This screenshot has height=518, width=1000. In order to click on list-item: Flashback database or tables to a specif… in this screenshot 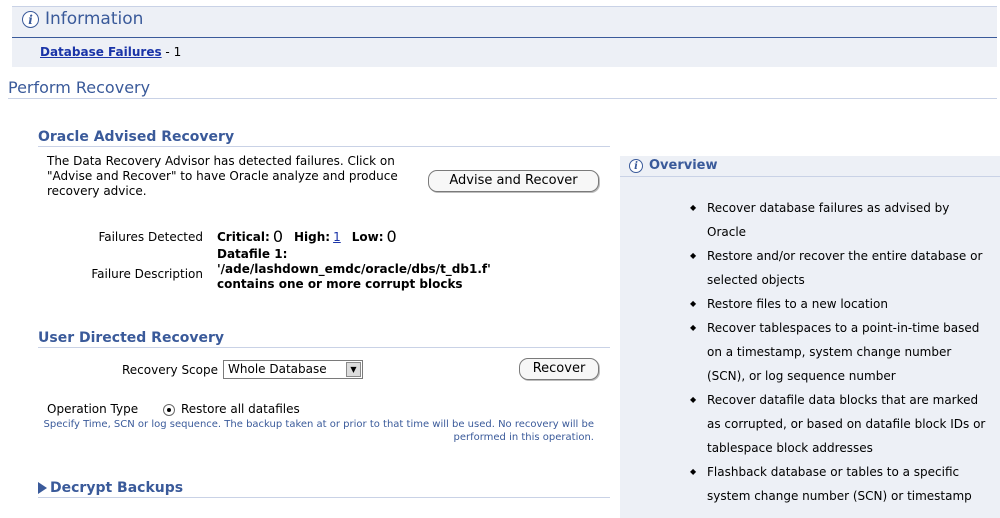, I will do `click(840, 484)`.